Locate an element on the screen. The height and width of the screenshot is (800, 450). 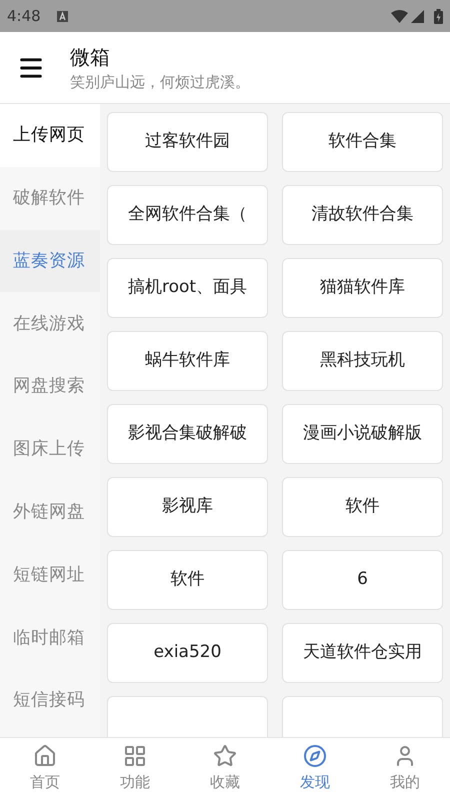
sidebar-item: 上传网页 is located at coordinates (50, 135).